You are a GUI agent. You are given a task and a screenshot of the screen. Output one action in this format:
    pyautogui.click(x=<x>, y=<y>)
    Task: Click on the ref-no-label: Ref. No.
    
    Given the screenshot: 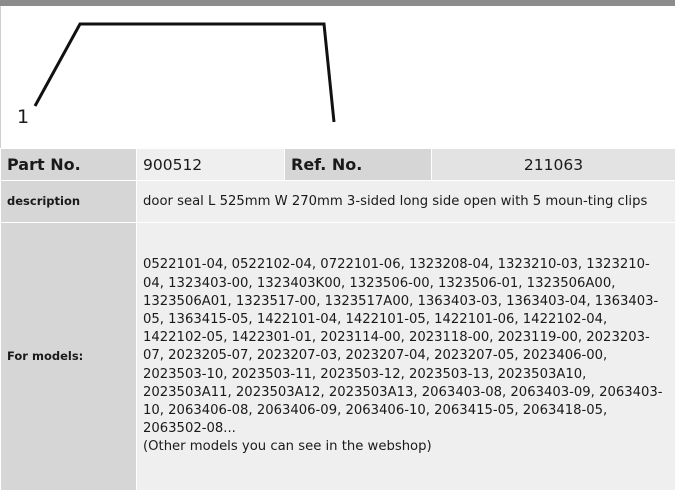 What is the action you would take?
    pyautogui.click(x=358, y=164)
    